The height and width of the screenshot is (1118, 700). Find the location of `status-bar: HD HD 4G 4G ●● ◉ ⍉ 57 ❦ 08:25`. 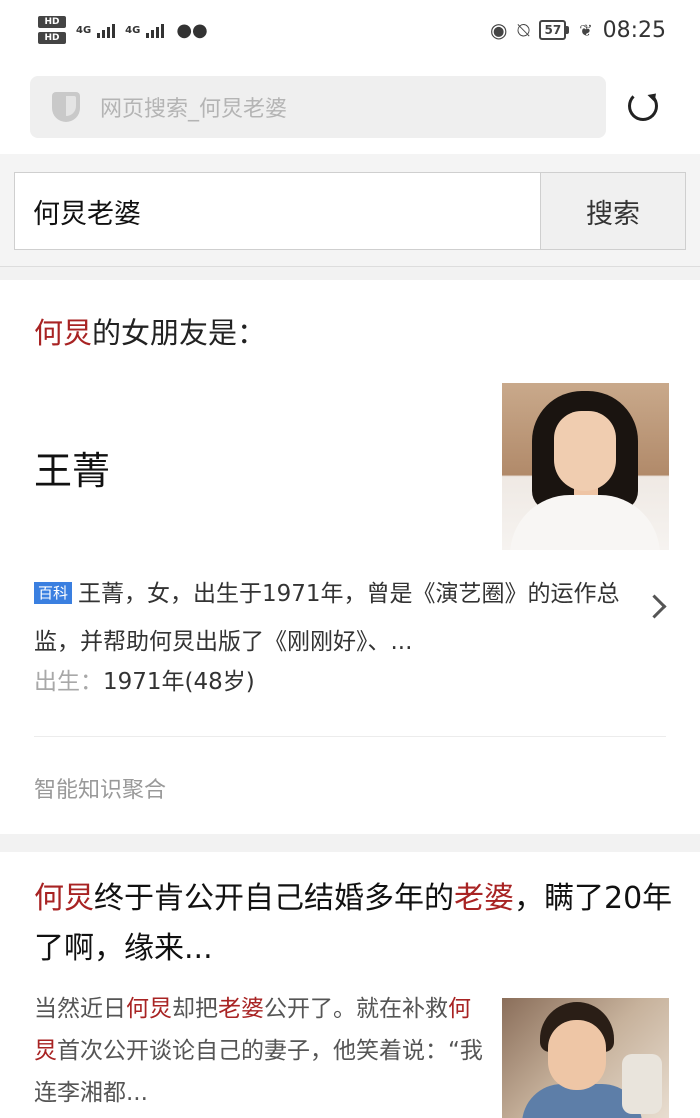

status-bar: HD HD 4G 4G ●● ◉ ⍉ 57 ❦ 08:25 is located at coordinates (350, 30).